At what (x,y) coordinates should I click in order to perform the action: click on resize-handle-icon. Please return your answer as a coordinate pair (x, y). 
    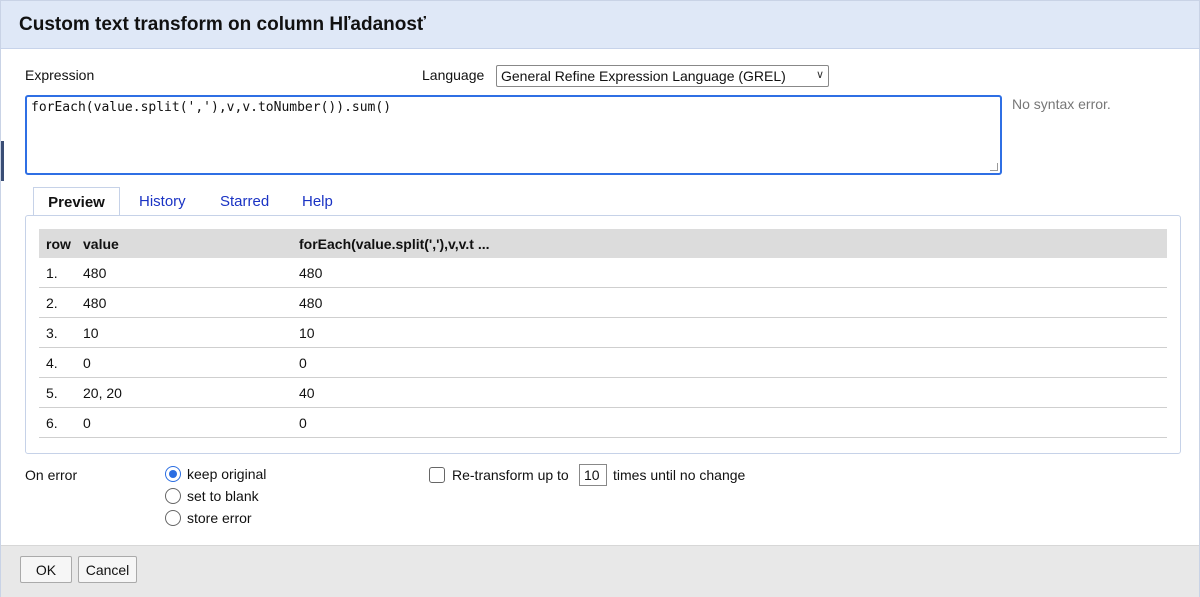
    Looking at the image, I should click on (994, 167).